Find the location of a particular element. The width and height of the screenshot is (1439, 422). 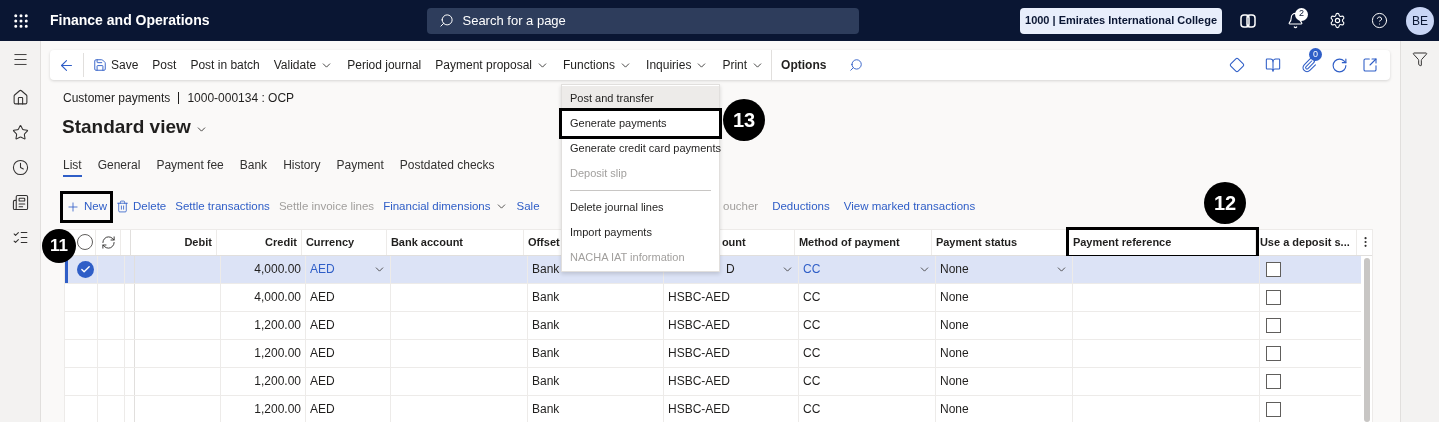

filter-icon is located at coordinates (1420, 59).